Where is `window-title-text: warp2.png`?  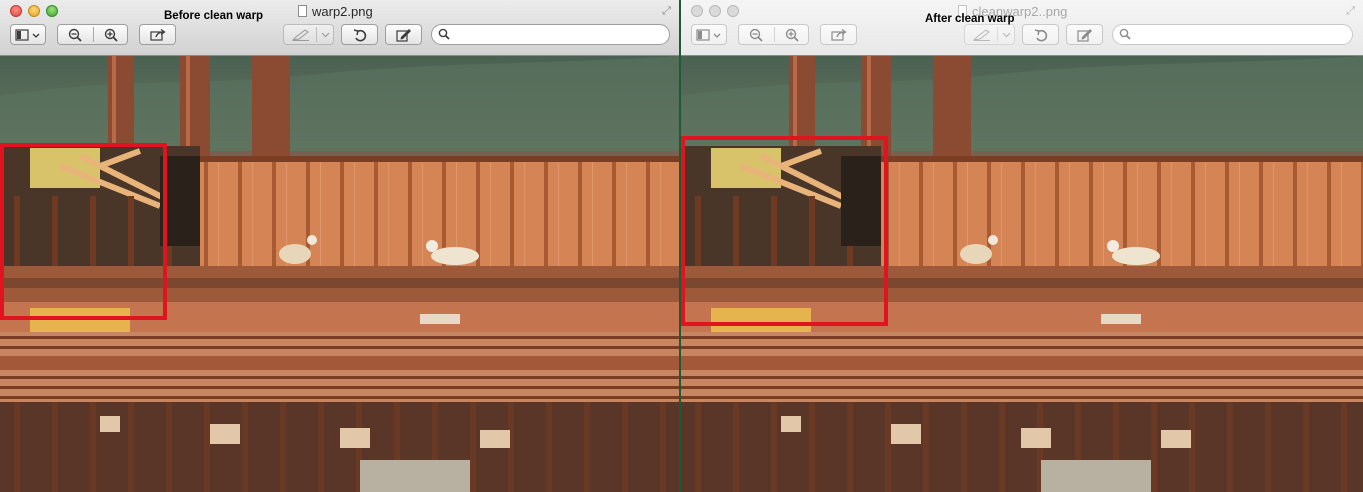 window-title-text: warp2.png is located at coordinates (342, 11).